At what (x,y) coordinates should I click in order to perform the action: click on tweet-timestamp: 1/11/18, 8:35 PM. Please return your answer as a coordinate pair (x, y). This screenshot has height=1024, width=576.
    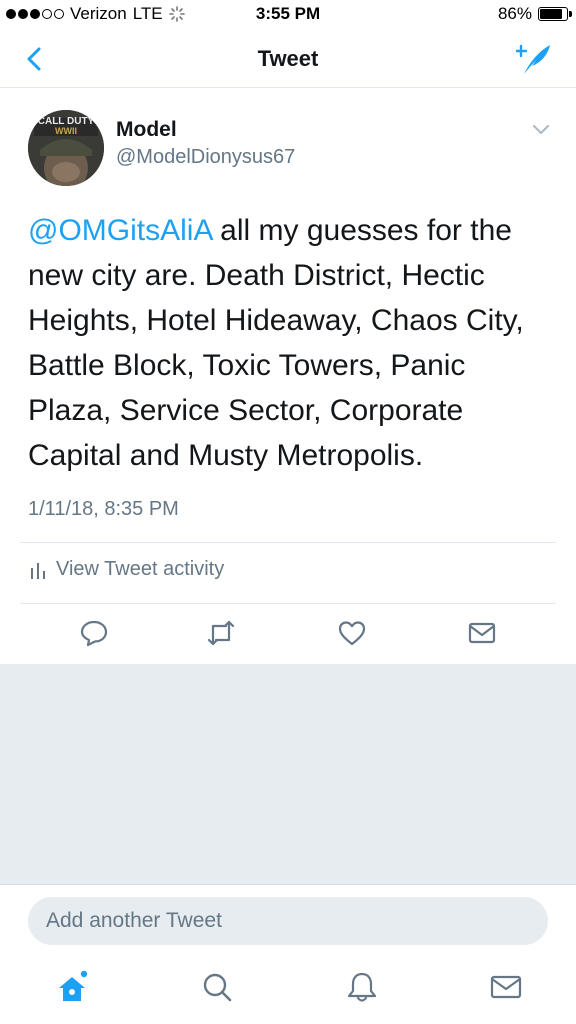
    Looking at the image, I should click on (103, 509).